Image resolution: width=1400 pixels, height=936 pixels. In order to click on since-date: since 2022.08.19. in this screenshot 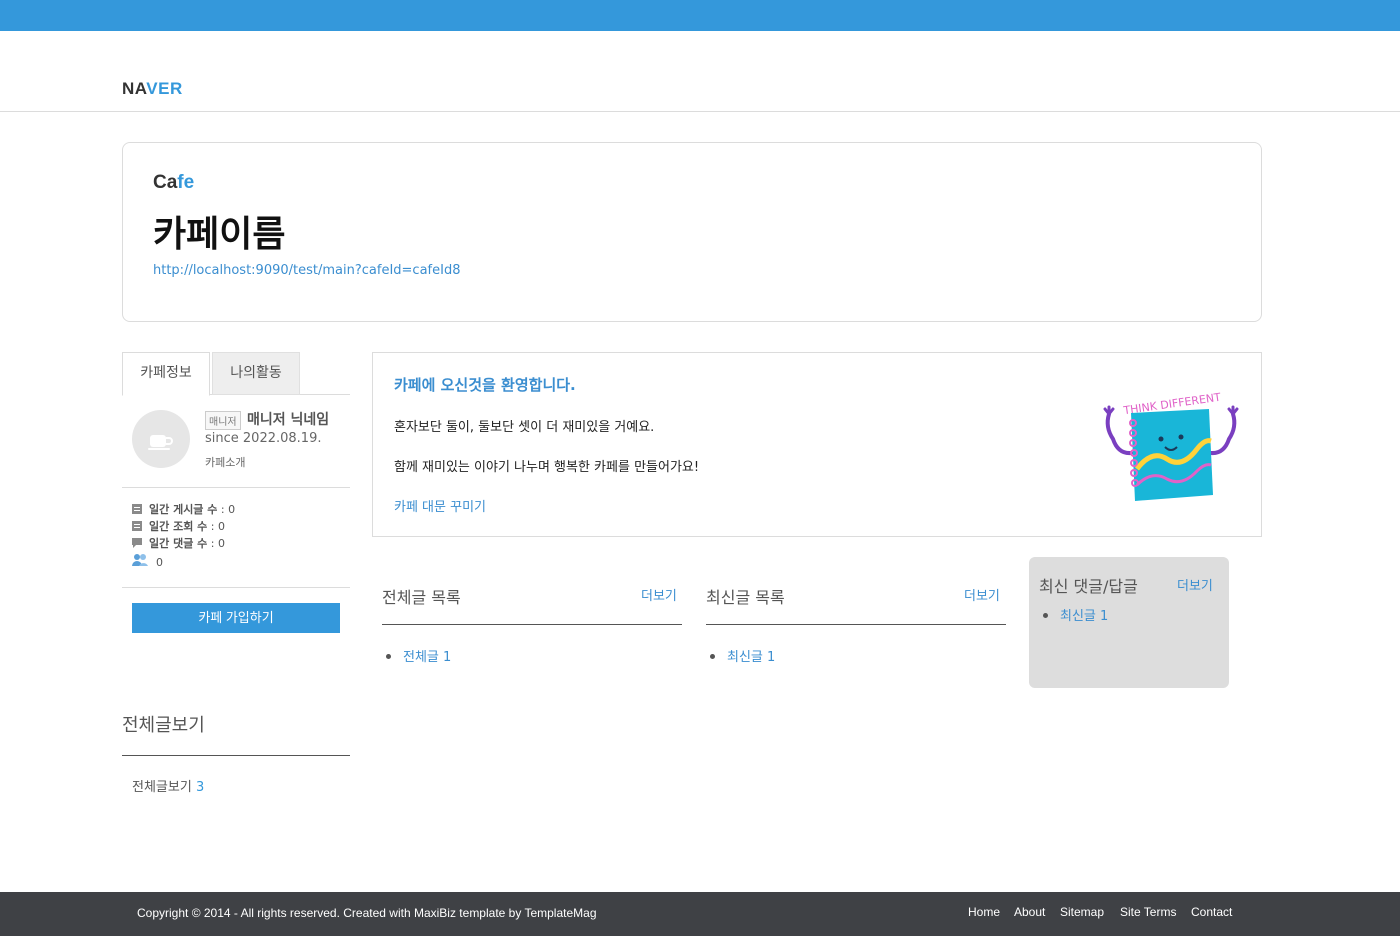, I will do `click(263, 438)`.